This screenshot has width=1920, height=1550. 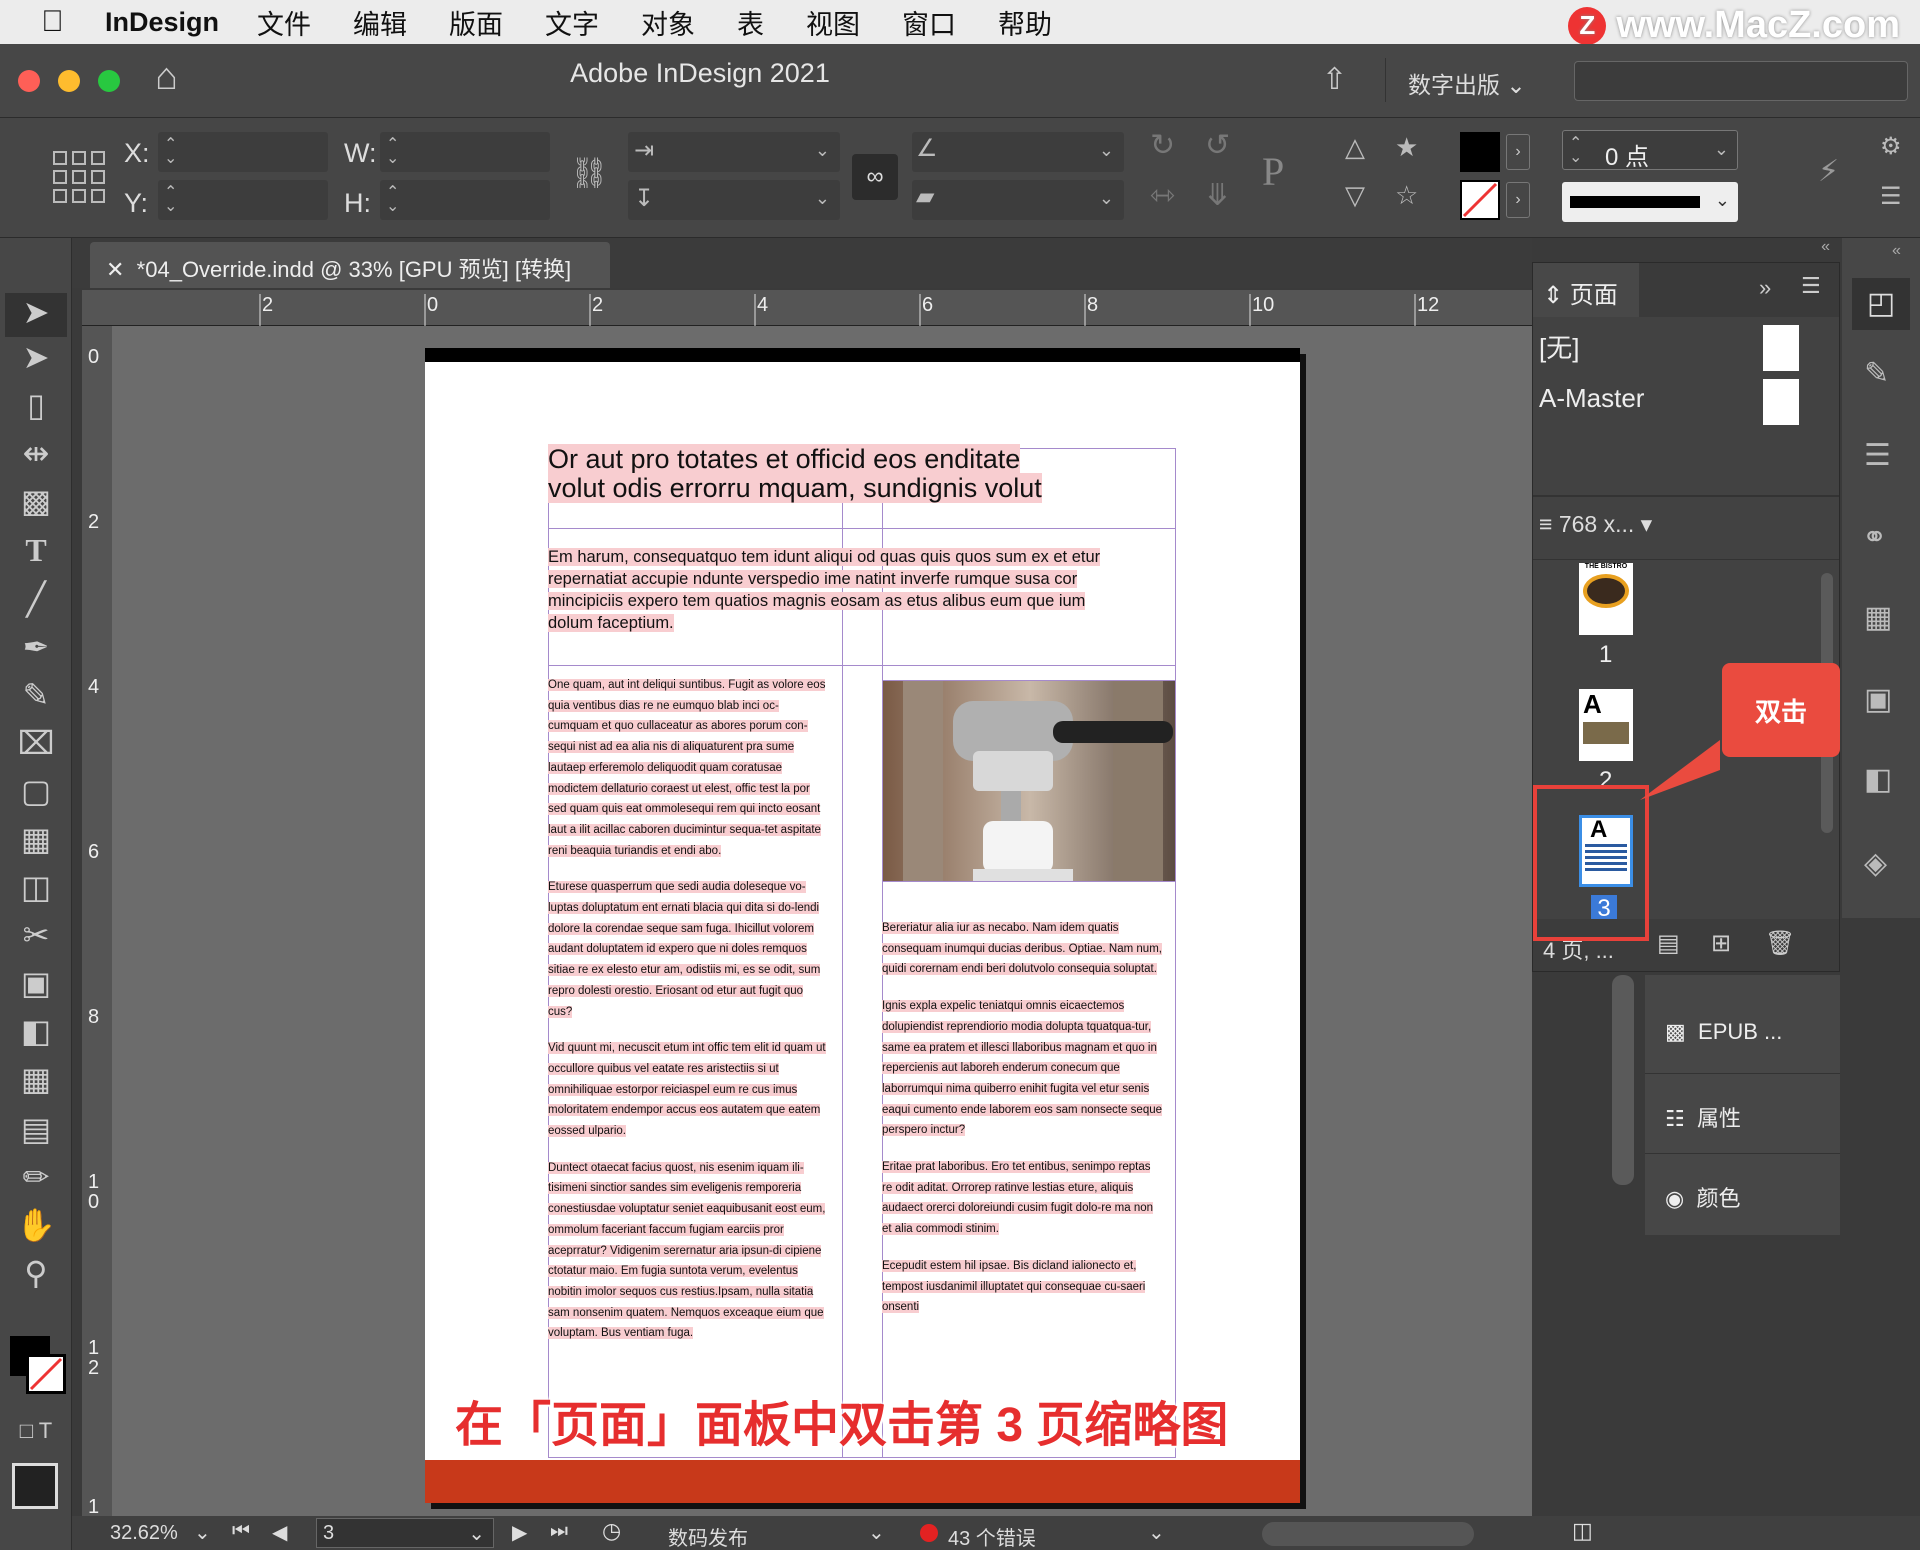 What do you see at coordinates (1650, 150) in the screenshot?
I see `stroke-weight-field: ⌃ ⌄ 0 点 ⌄` at bounding box center [1650, 150].